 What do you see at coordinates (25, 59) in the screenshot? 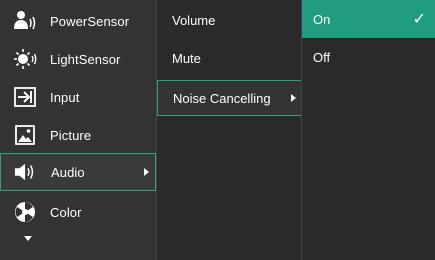
I see `light-sensor-icon` at bounding box center [25, 59].